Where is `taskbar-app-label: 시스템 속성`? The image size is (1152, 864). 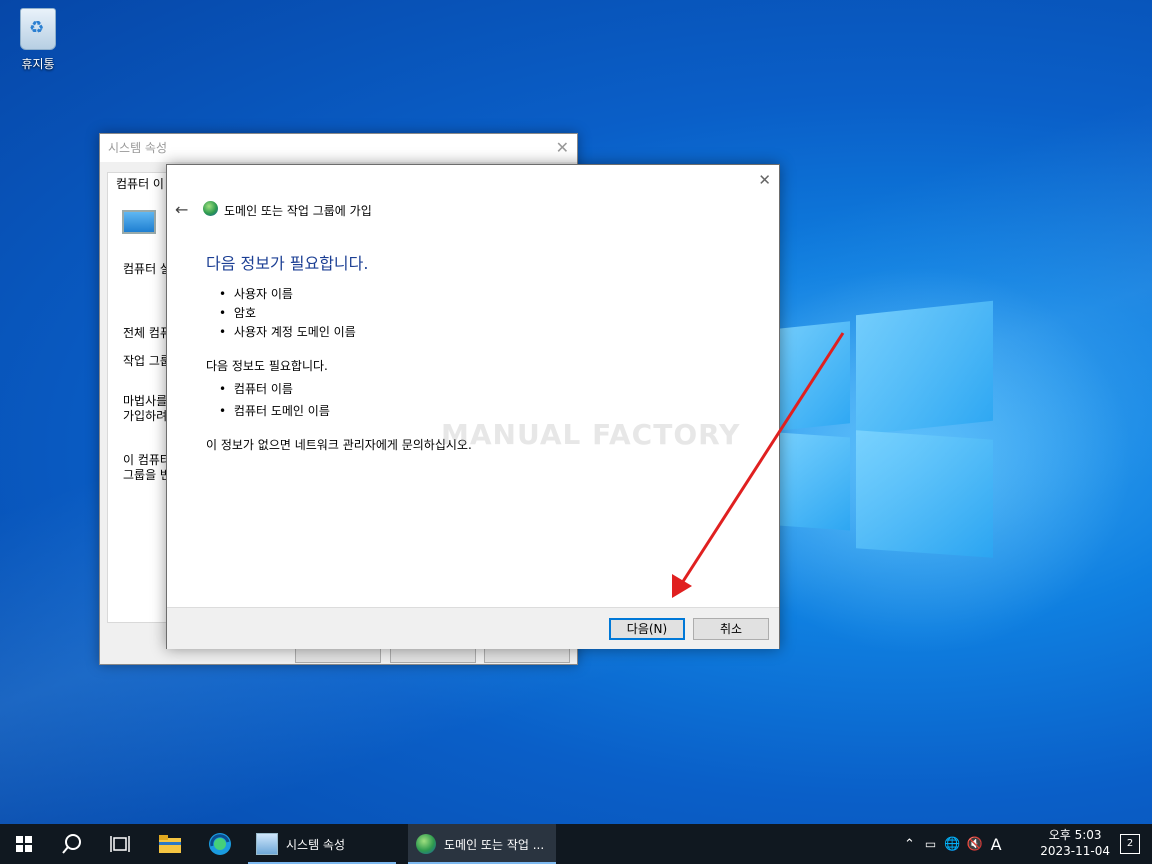
taskbar-app-label: 시스템 속성 is located at coordinates (316, 844).